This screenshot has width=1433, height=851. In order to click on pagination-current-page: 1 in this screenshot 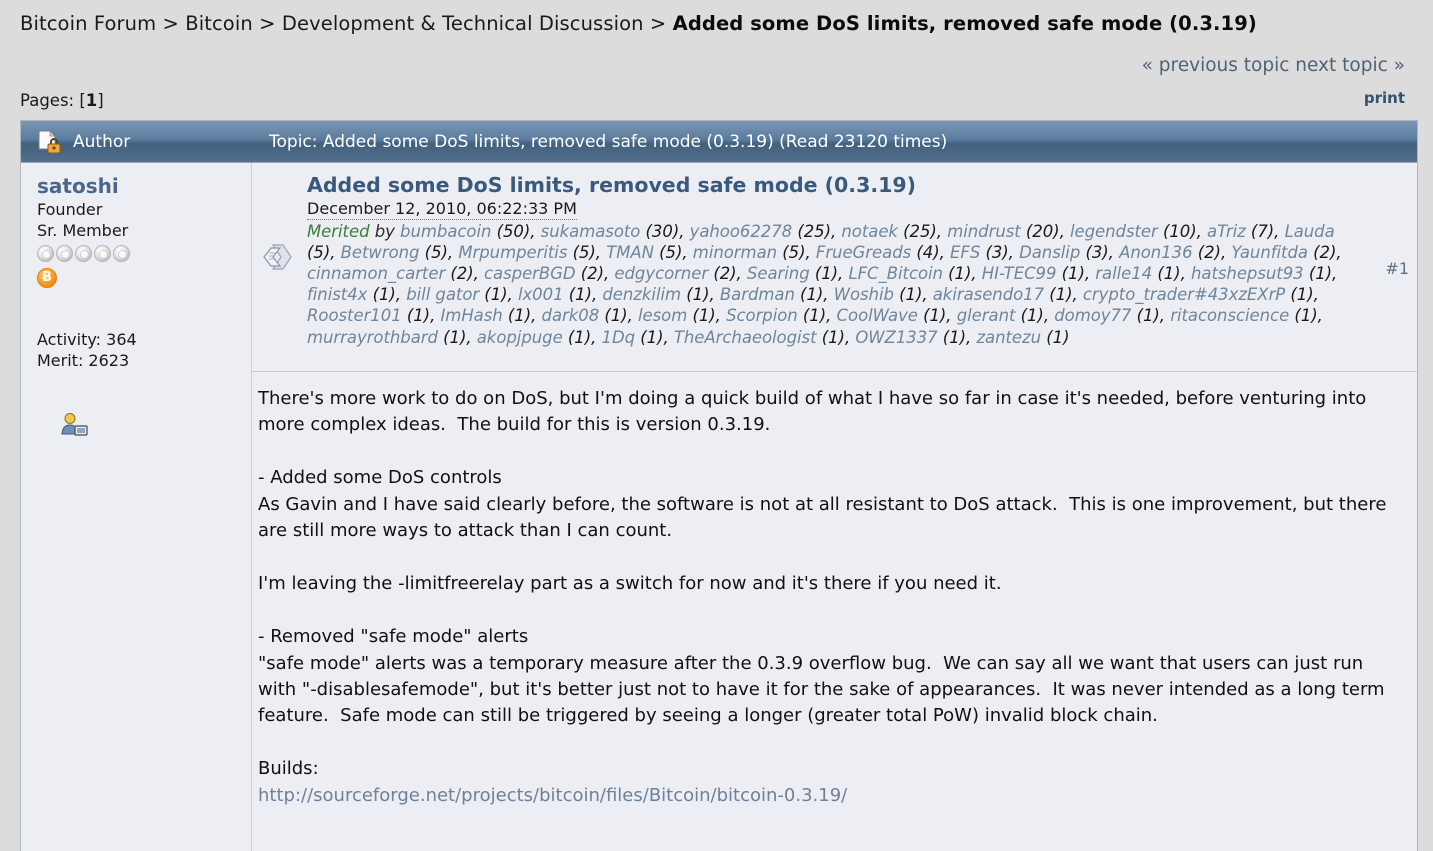, I will do `click(91, 100)`.